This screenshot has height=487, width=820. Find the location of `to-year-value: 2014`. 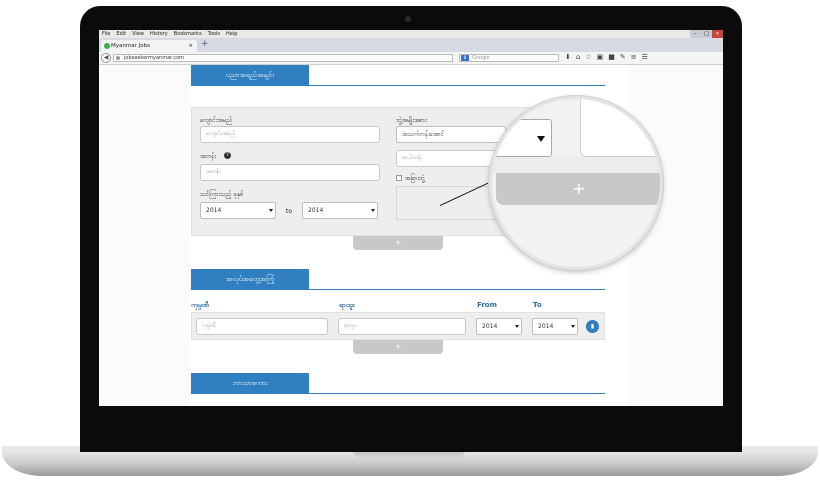

to-year-value: 2014 is located at coordinates (316, 210).